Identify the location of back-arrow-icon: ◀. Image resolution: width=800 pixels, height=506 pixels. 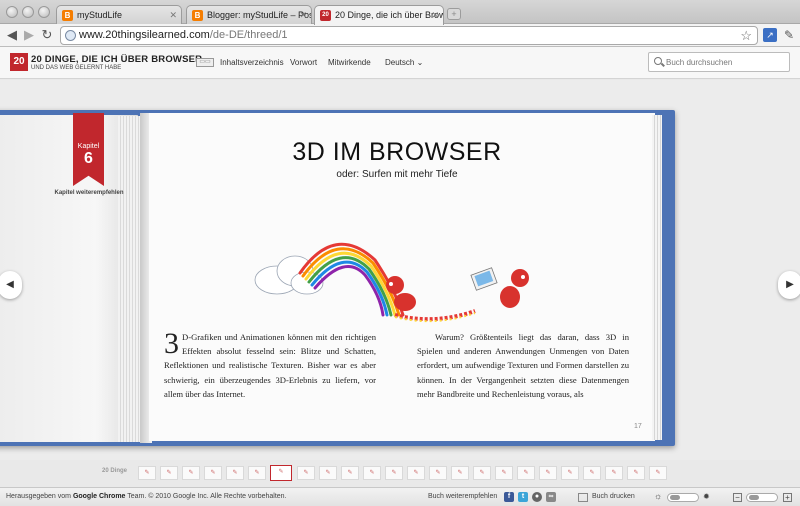
(12, 35).